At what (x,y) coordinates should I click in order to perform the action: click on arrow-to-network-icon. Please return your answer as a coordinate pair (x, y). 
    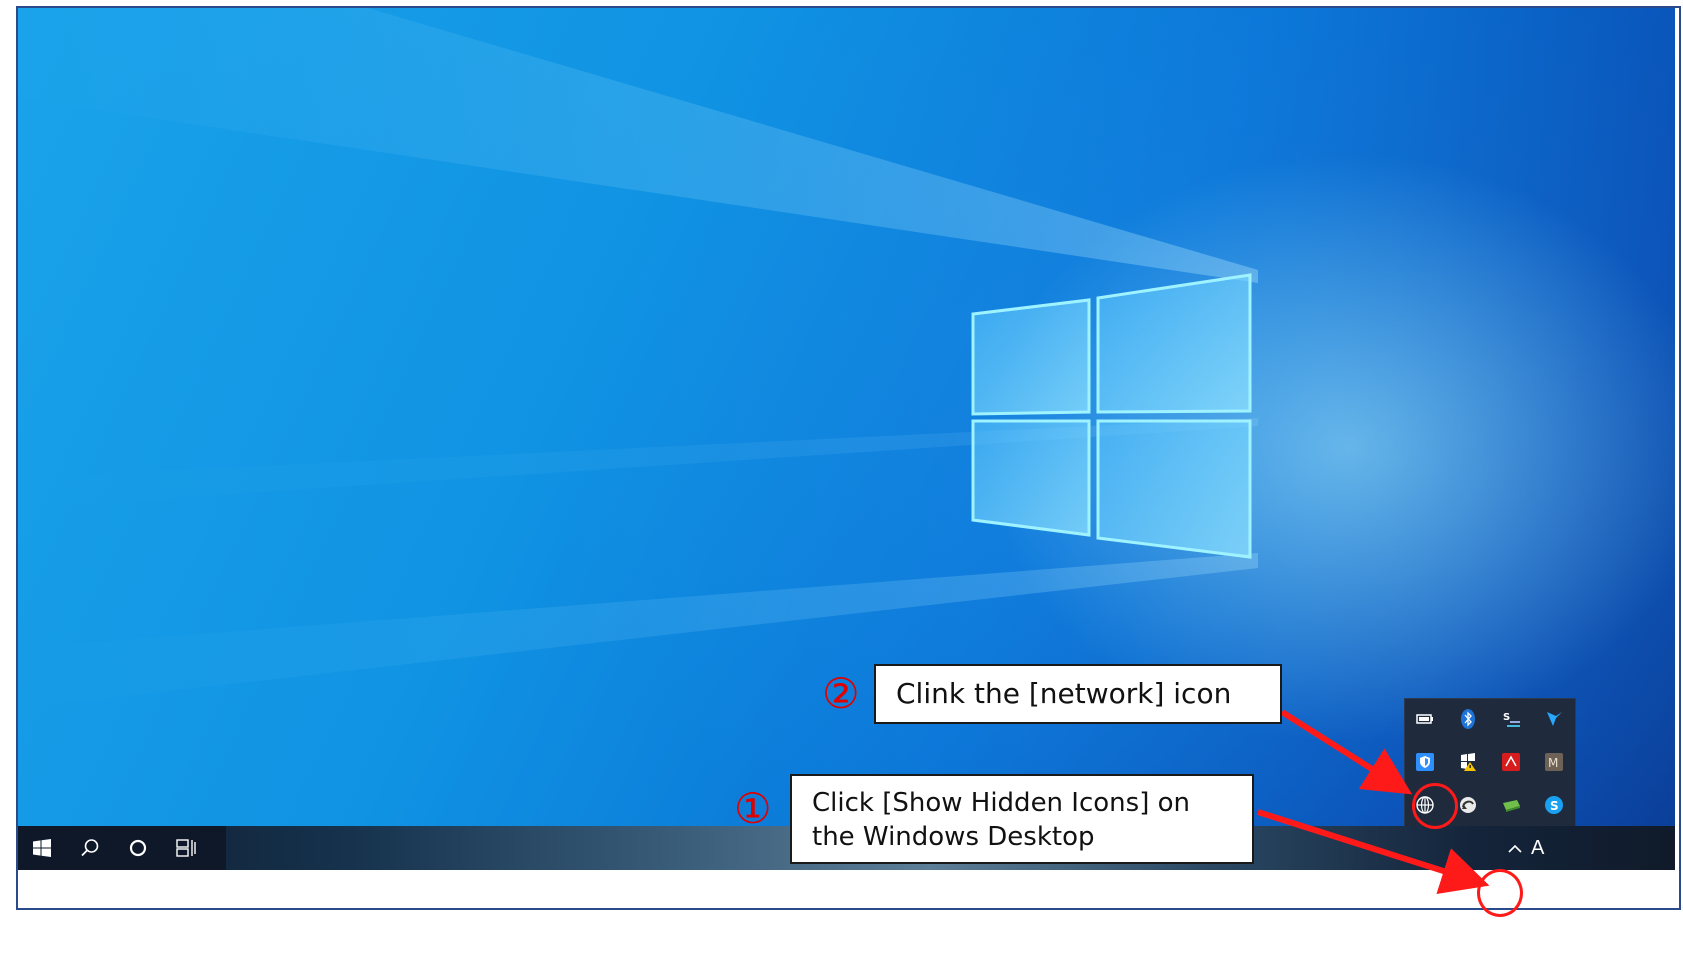
    Looking at the image, I should click on (1346, 752).